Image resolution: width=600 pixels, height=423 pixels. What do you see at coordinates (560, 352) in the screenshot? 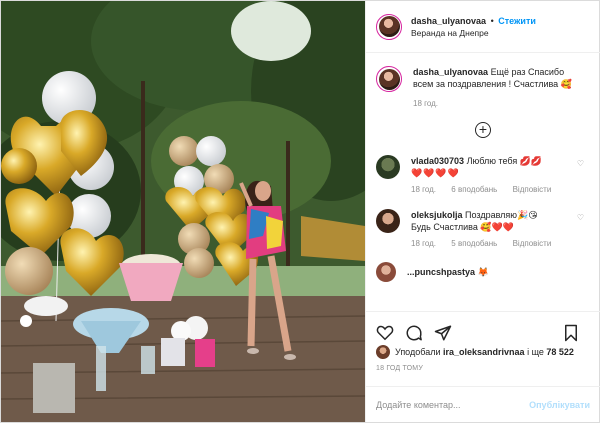
I see `likes-count: 78 522` at bounding box center [560, 352].